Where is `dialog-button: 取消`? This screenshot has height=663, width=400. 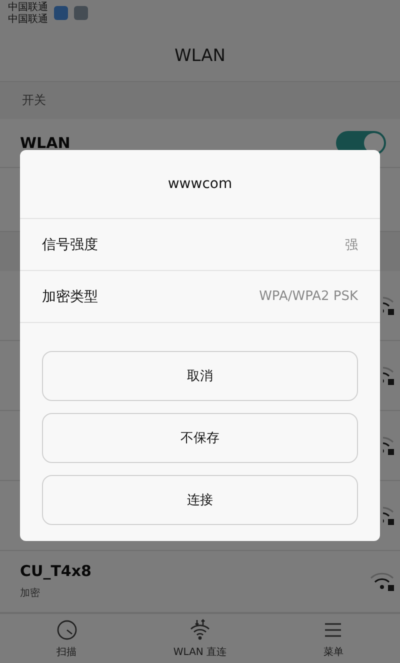
dialog-button: 取消 is located at coordinates (200, 376).